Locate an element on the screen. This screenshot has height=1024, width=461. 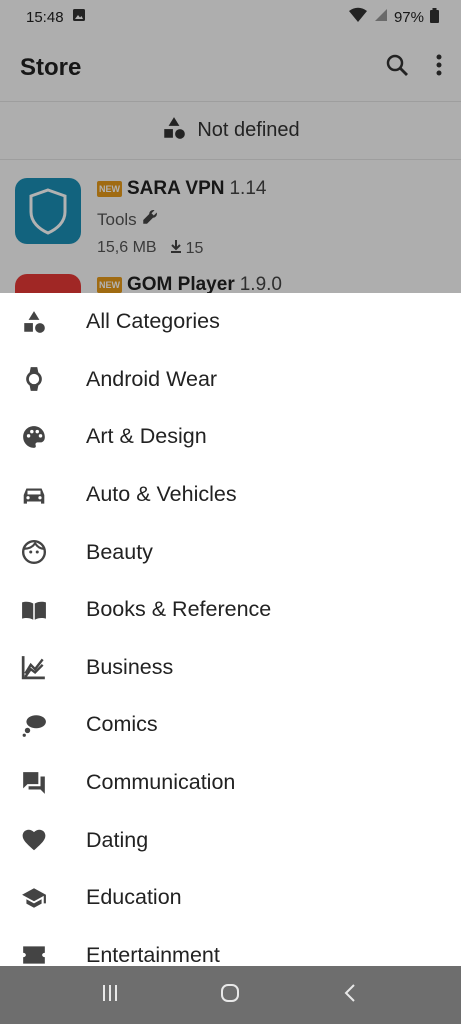
school-icon is located at coordinates (34, 898).